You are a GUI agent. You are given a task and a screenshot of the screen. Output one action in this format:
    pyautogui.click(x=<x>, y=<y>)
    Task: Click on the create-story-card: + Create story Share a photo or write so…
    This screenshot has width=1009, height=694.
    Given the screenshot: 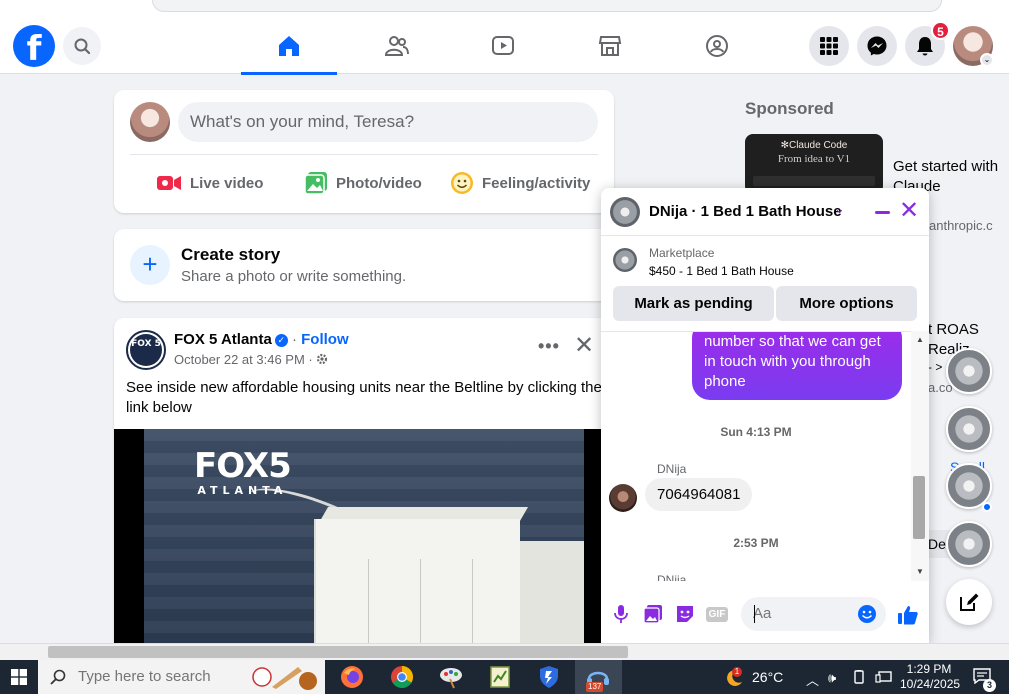 What is the action you would take?
    pyautogui.click(x=364, y=265)
    